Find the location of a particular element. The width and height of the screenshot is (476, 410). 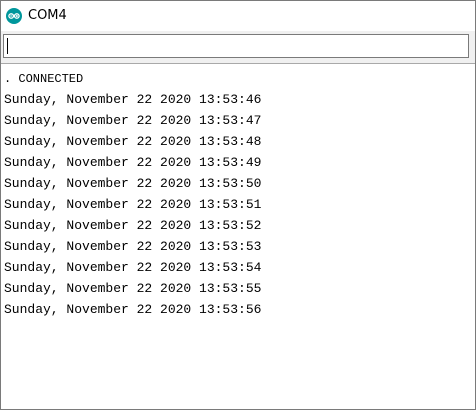

text-caret is located at coordinates (7, 46).